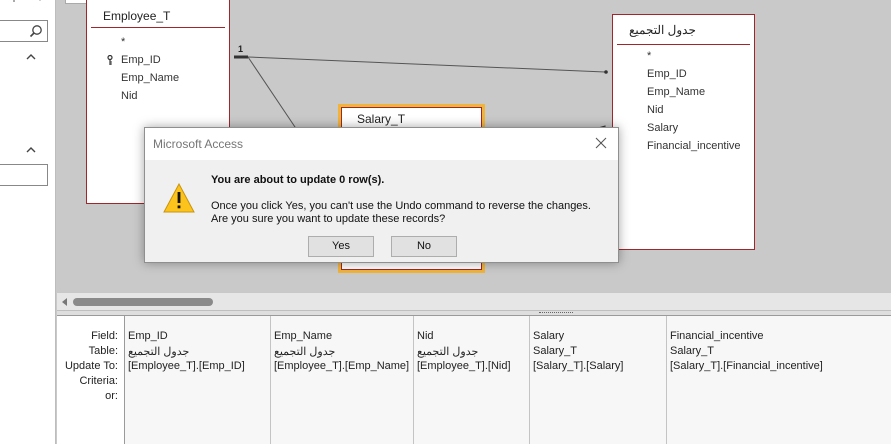  I want to click on grid-cell-update-to: [Employee_T].[Nid], so click(464, 366).